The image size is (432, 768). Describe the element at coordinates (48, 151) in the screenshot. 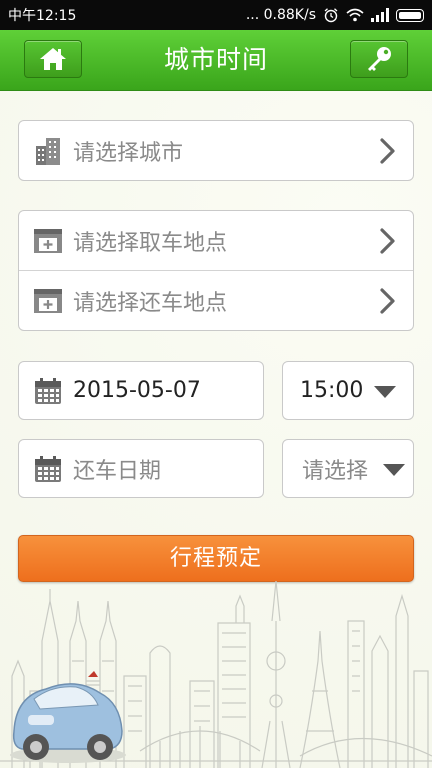

I see `building-icon` at that location.